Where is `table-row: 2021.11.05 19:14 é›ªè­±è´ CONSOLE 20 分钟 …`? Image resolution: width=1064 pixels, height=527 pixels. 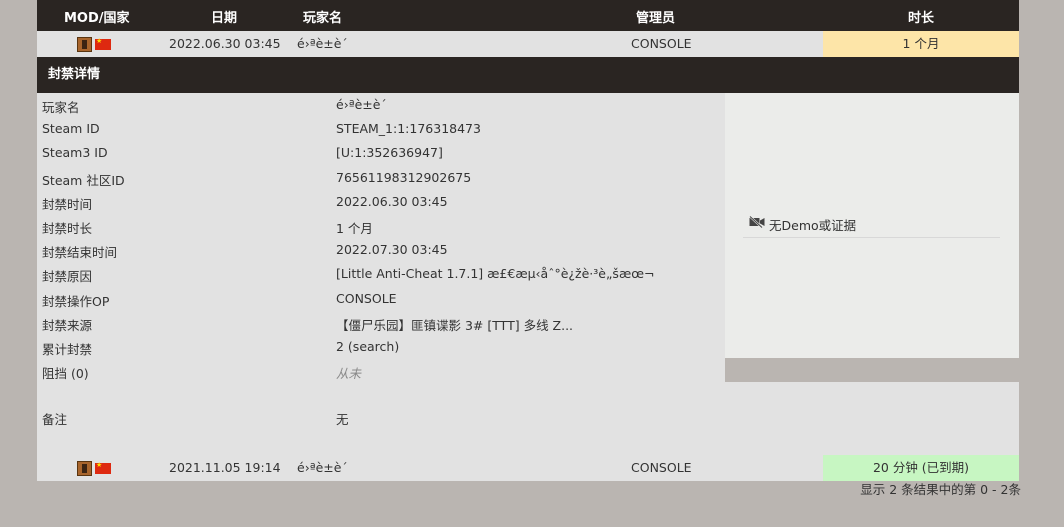
table-row: 2021.11.05 19:14 é›ªè­±è´ CONSOLE 20 分钟 … is located at coordinates (528, 468).